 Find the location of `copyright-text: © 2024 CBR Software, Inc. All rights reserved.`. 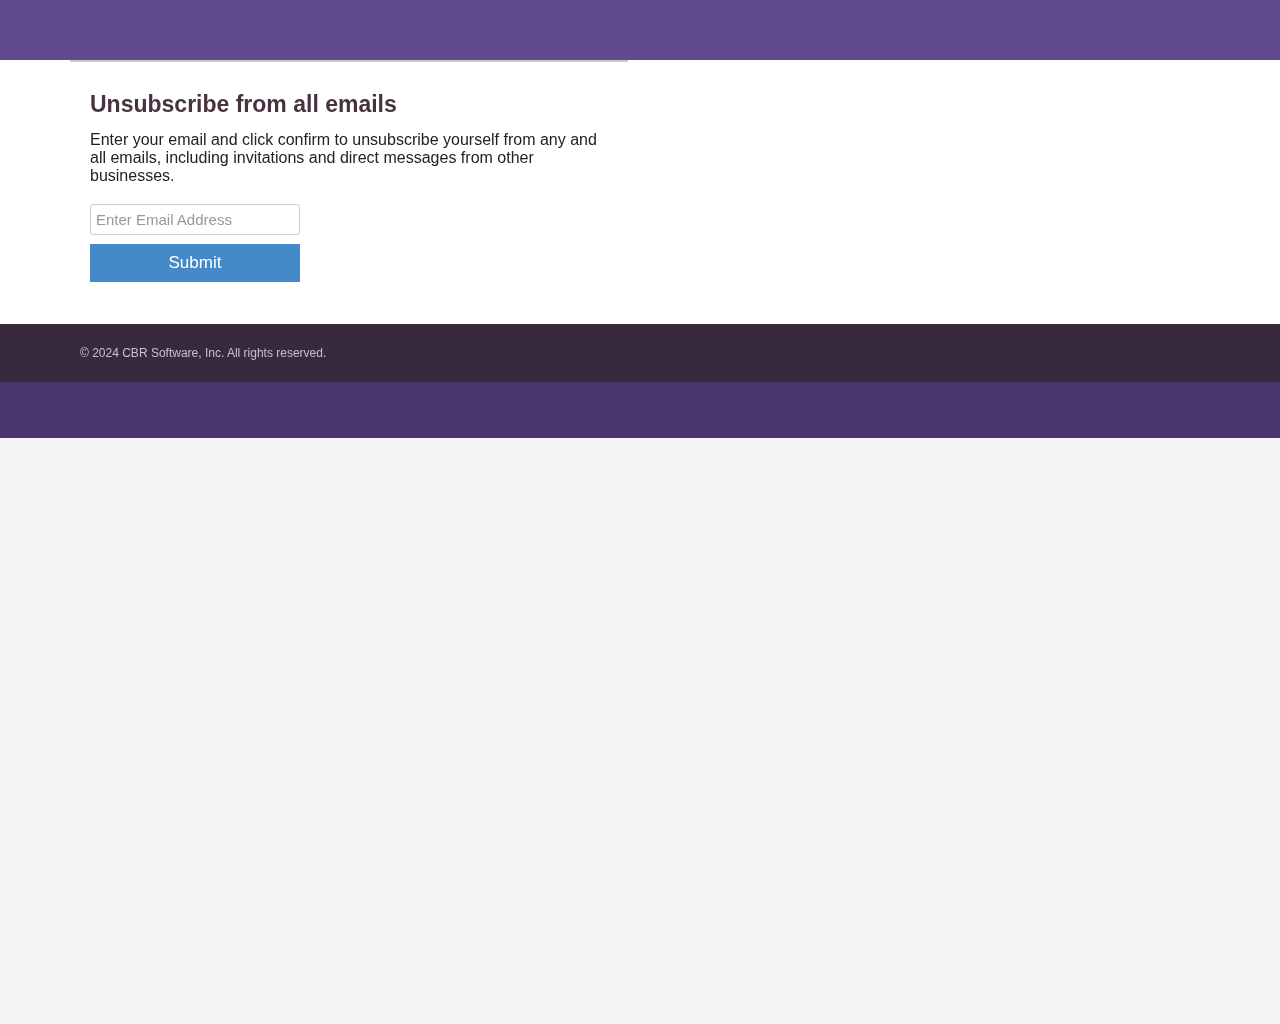

copyright-text: © 2024 CBR Software, Inc. All rights reserved. is located at coordinates (203, 353).